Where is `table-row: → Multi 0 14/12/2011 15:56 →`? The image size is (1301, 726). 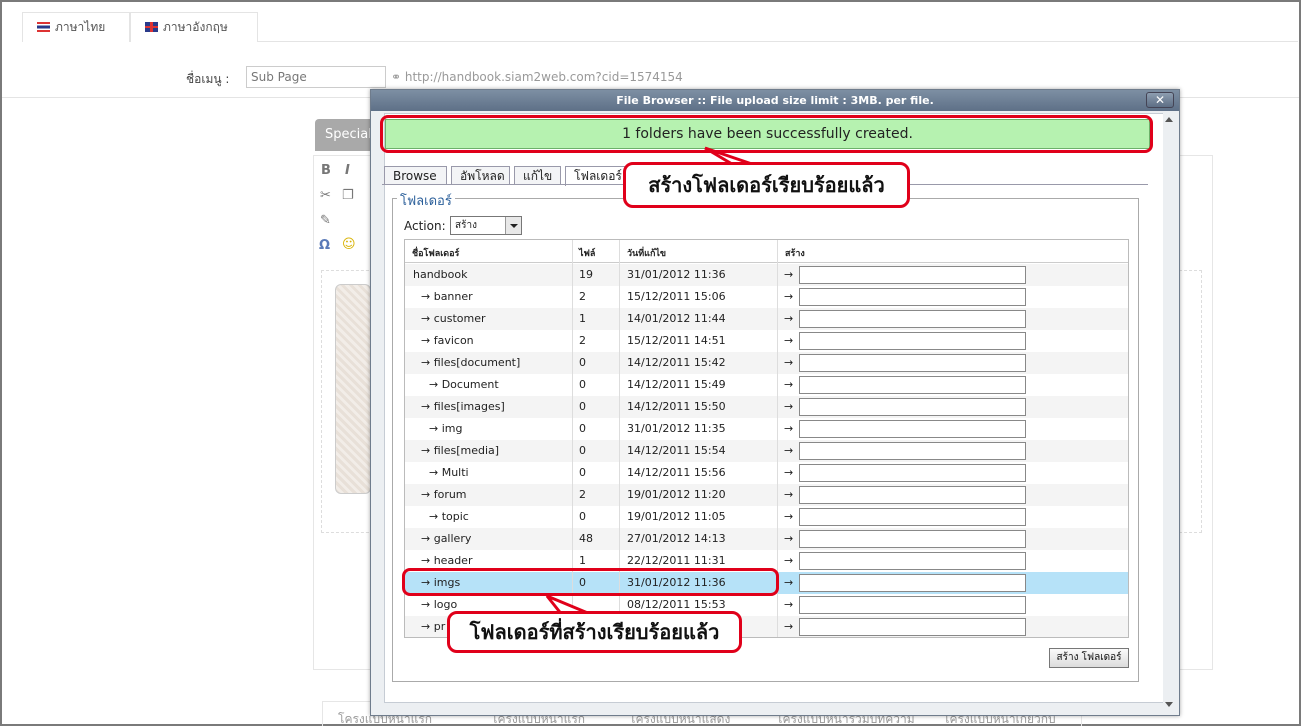 table-row: → Multi 0 14/12/2011 15:56 → is located at coordinates (766, 473).